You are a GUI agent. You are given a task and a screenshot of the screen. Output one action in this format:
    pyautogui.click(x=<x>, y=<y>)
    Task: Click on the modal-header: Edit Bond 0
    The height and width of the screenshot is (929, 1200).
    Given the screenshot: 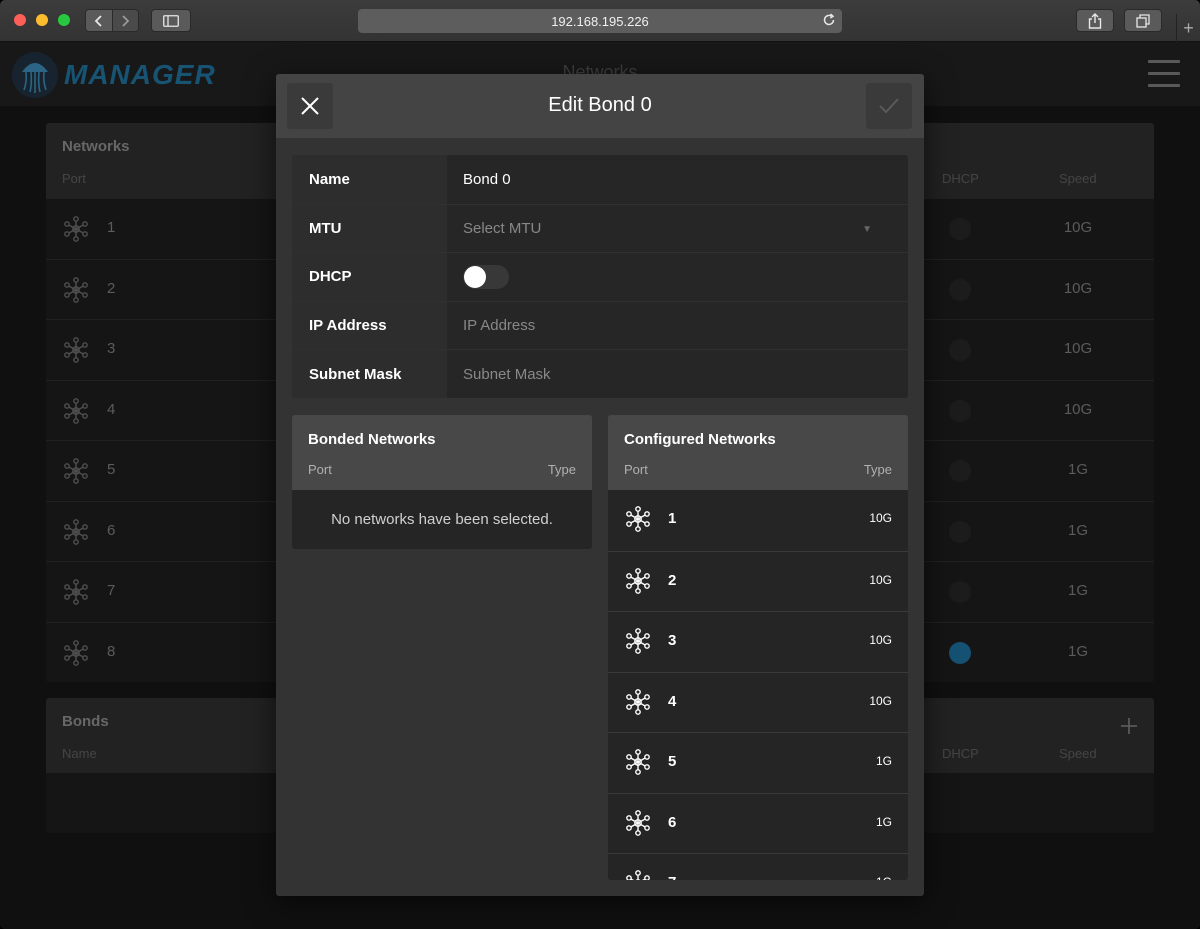 What is the action you would take?
    pyautogui.click(x=600, y=106)
    